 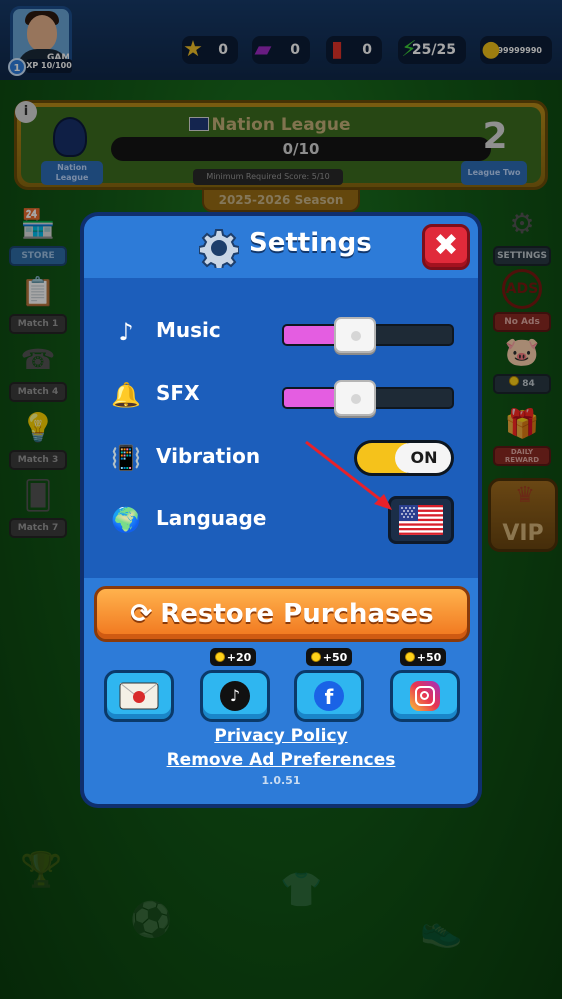 I want to click on sfx-row: 🔔 SFX, so click(x=281, y=394).